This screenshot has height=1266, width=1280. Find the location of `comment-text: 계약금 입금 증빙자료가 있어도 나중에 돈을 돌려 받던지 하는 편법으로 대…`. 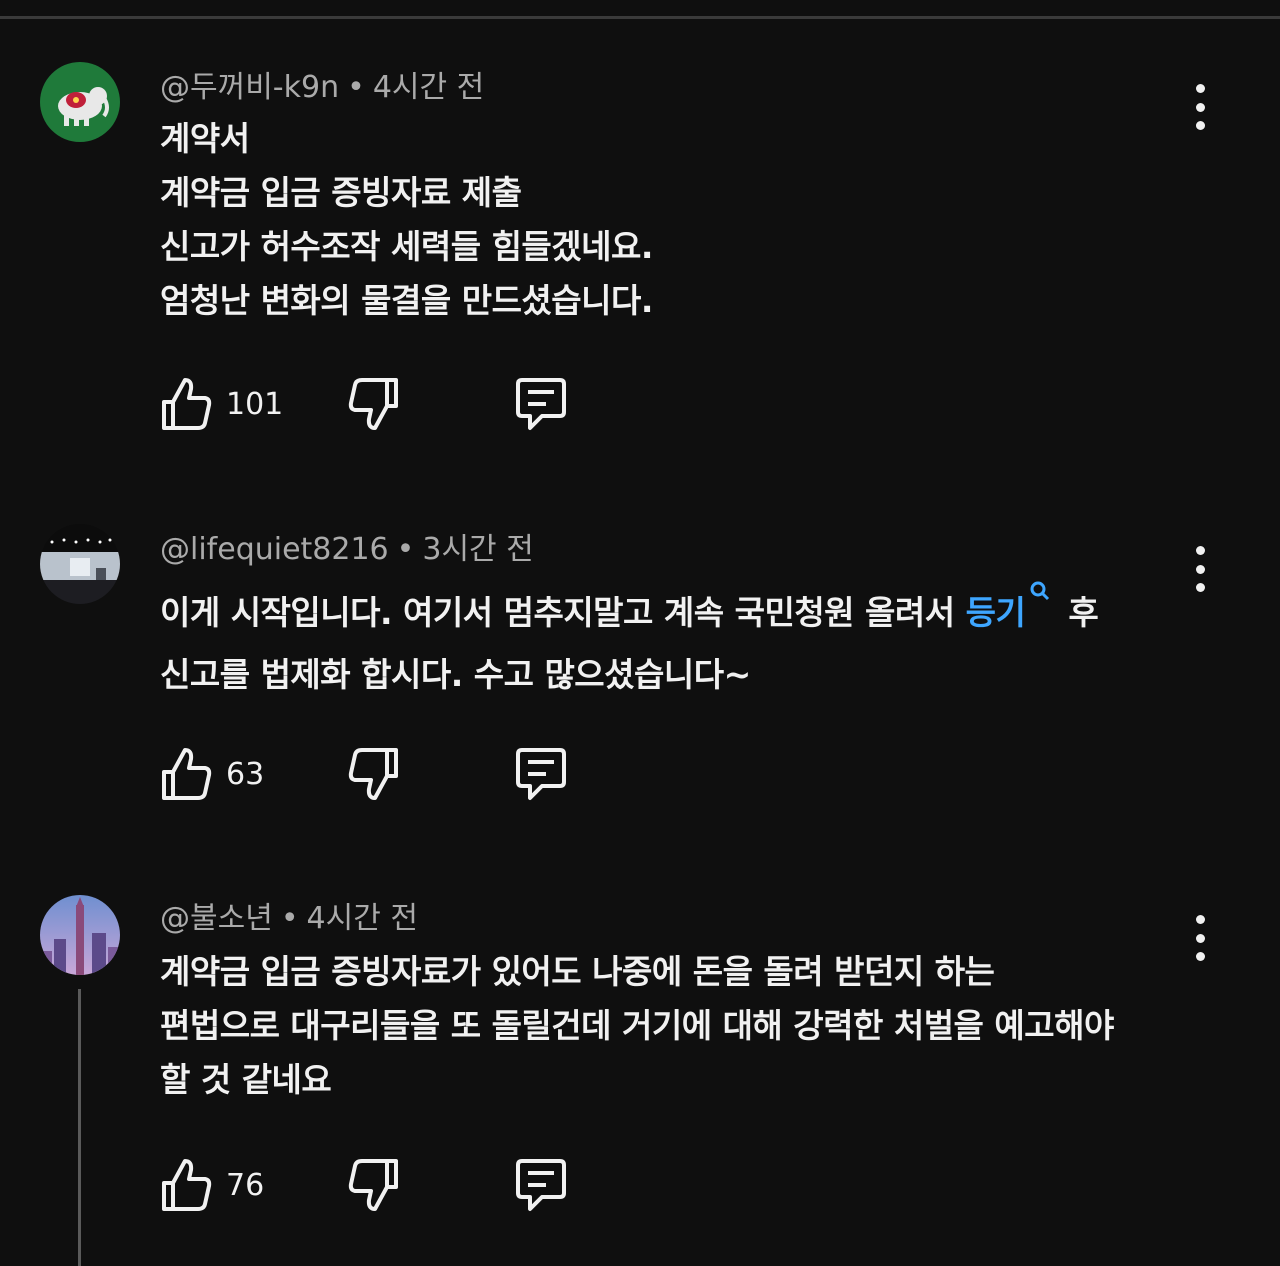

comment-text: 계약금 입금 증빙자료가 있어도 나중에 돈을 돌려 받던지 하는 편법으로 대… is located at coordinates (680, 1026).